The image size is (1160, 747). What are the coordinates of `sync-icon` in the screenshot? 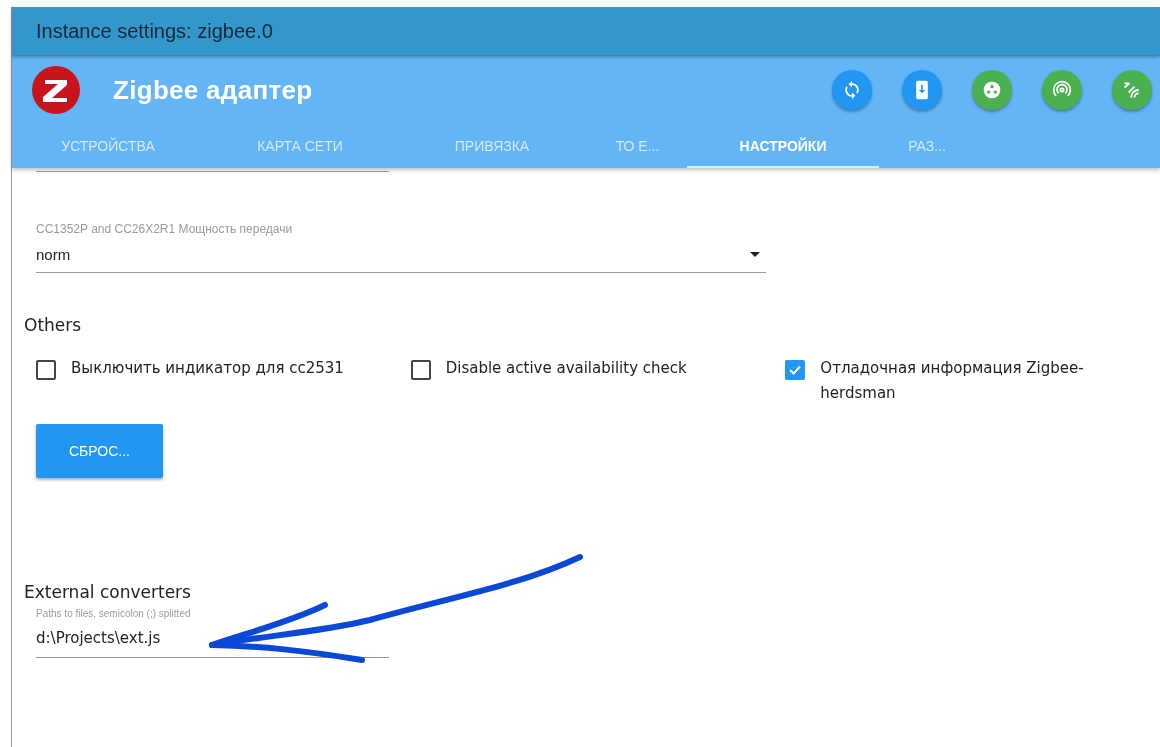 It's located at (852, 90).